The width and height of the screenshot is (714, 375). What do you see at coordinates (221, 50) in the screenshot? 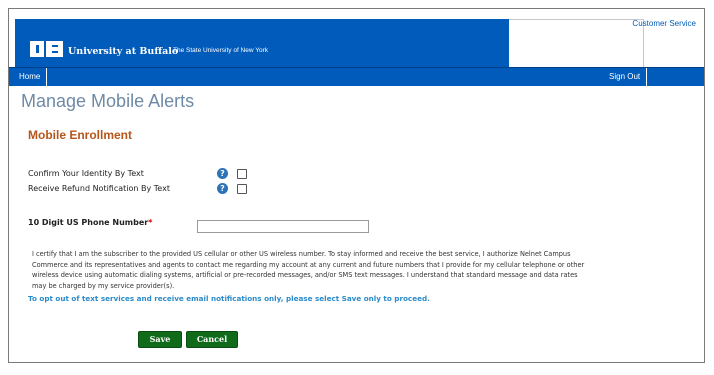
I see `university-subtitle: The State University of New York` at bounding box center [221, 50].